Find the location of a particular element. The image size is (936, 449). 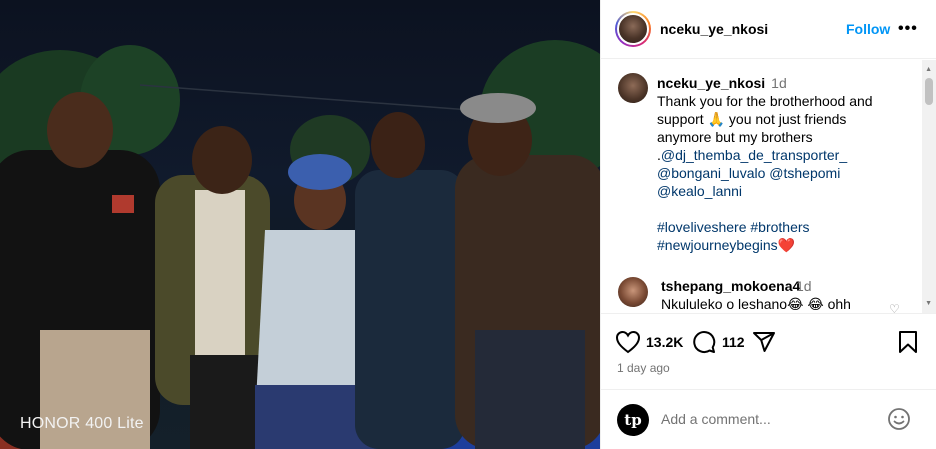

post-actions: 13.2K 112 1 day ago is located at coordinates (768, 350).